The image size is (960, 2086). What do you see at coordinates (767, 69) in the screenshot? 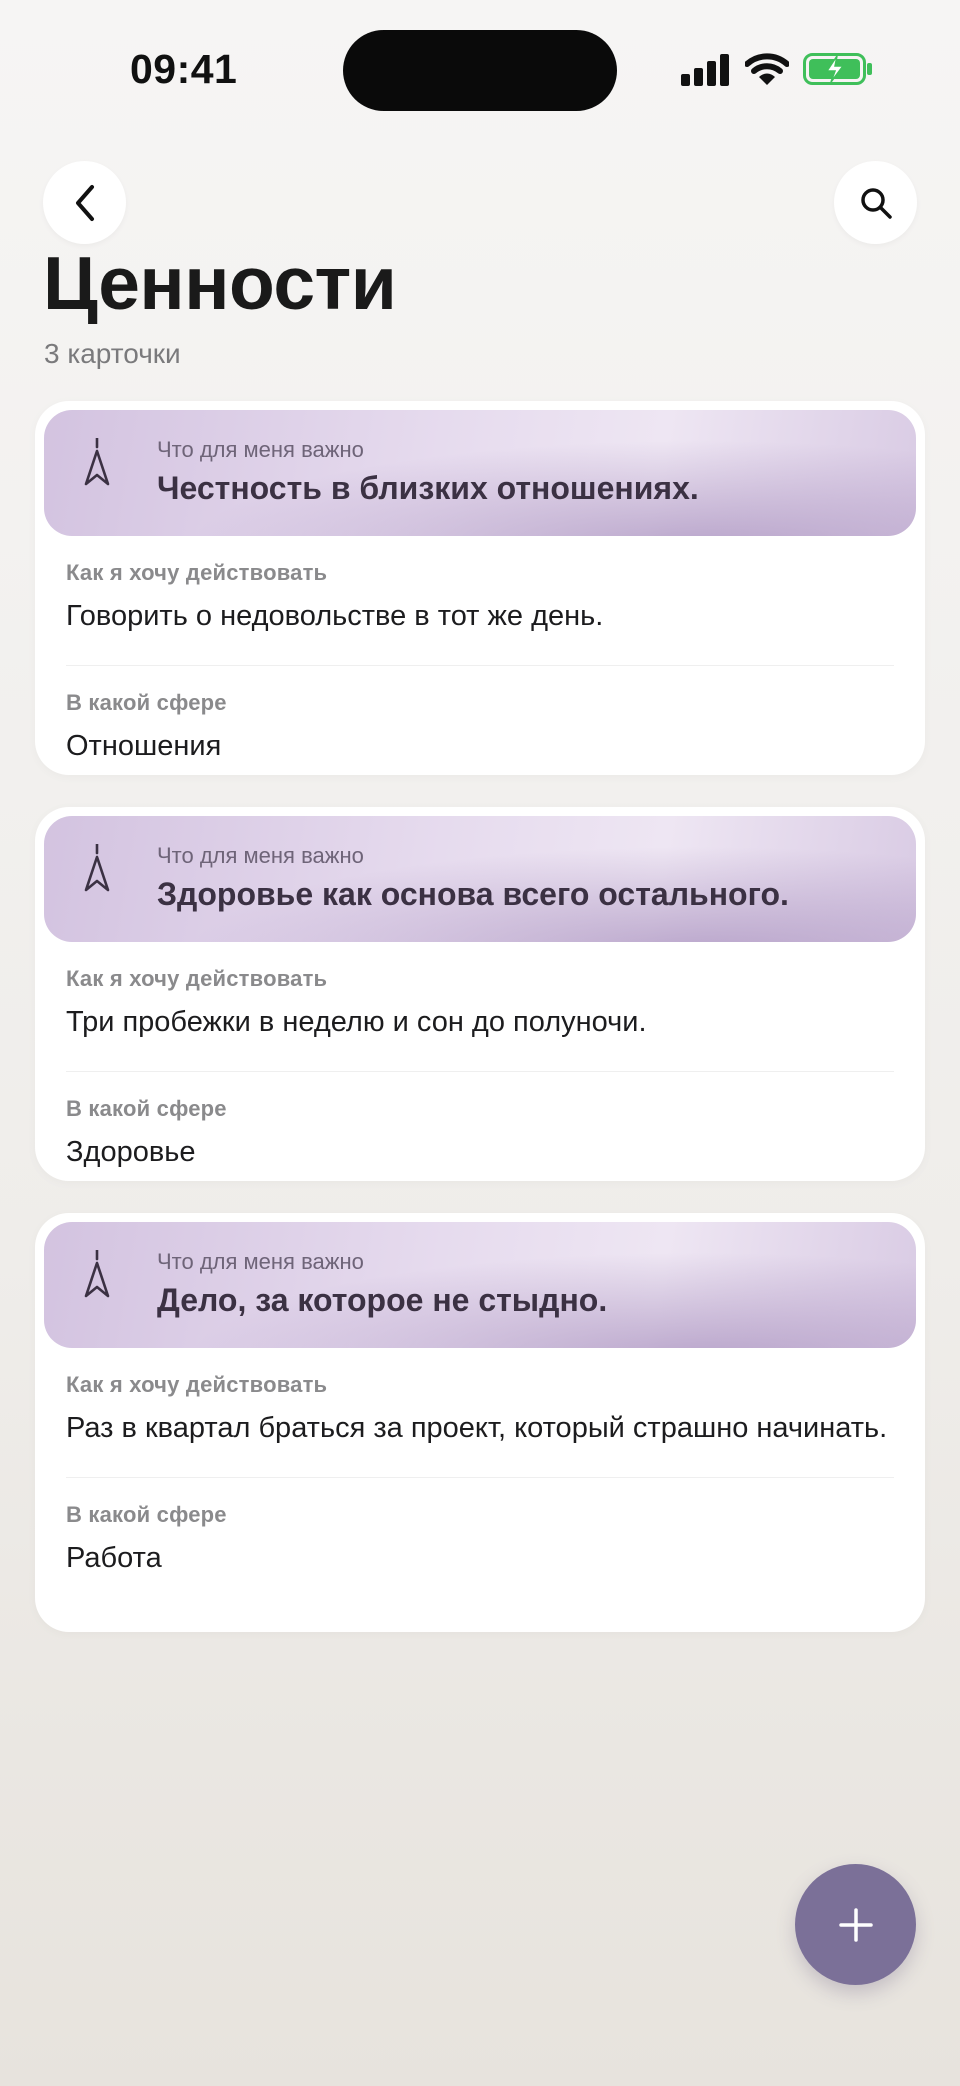
I see `wifi-icon` at bounding box center [767, 69].